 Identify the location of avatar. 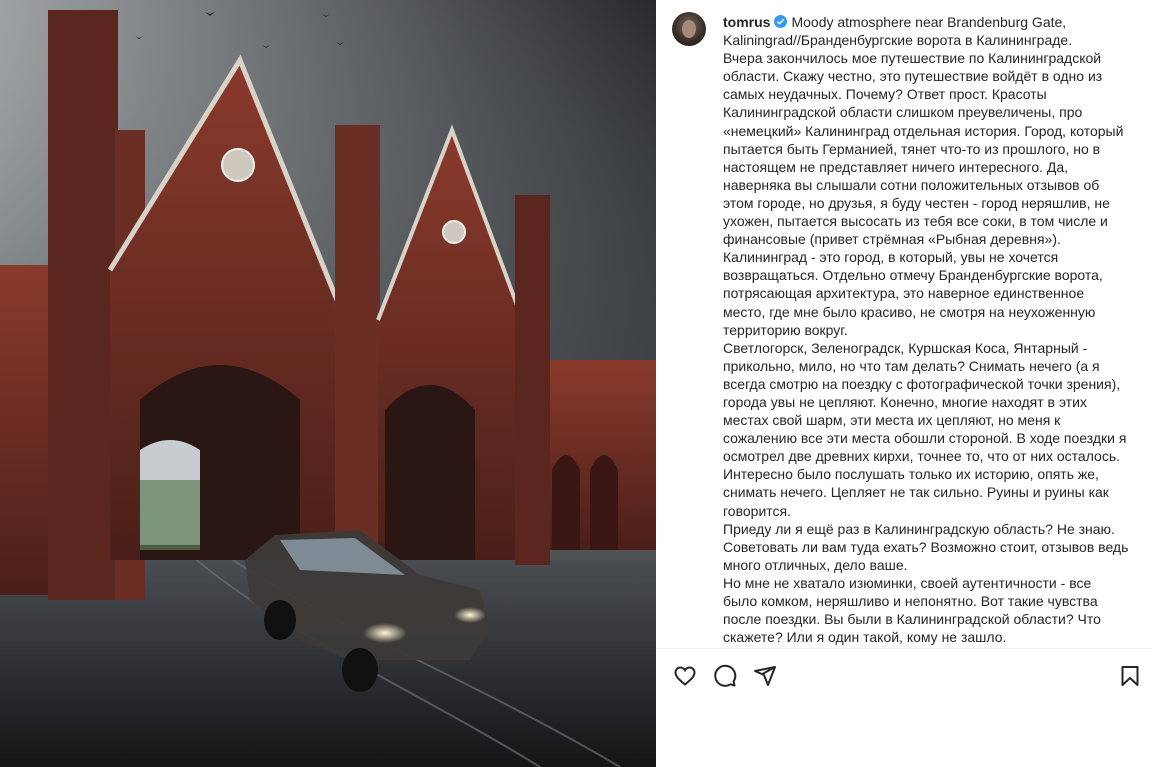
(689, 29).